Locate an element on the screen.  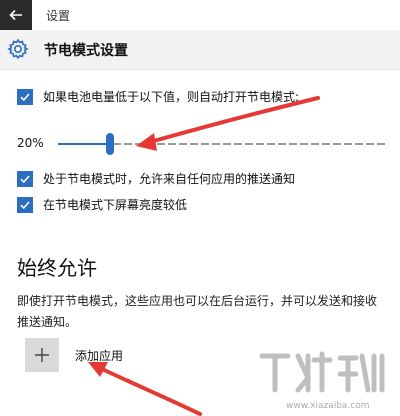
gear-icon is located at coordinates (18, 49).